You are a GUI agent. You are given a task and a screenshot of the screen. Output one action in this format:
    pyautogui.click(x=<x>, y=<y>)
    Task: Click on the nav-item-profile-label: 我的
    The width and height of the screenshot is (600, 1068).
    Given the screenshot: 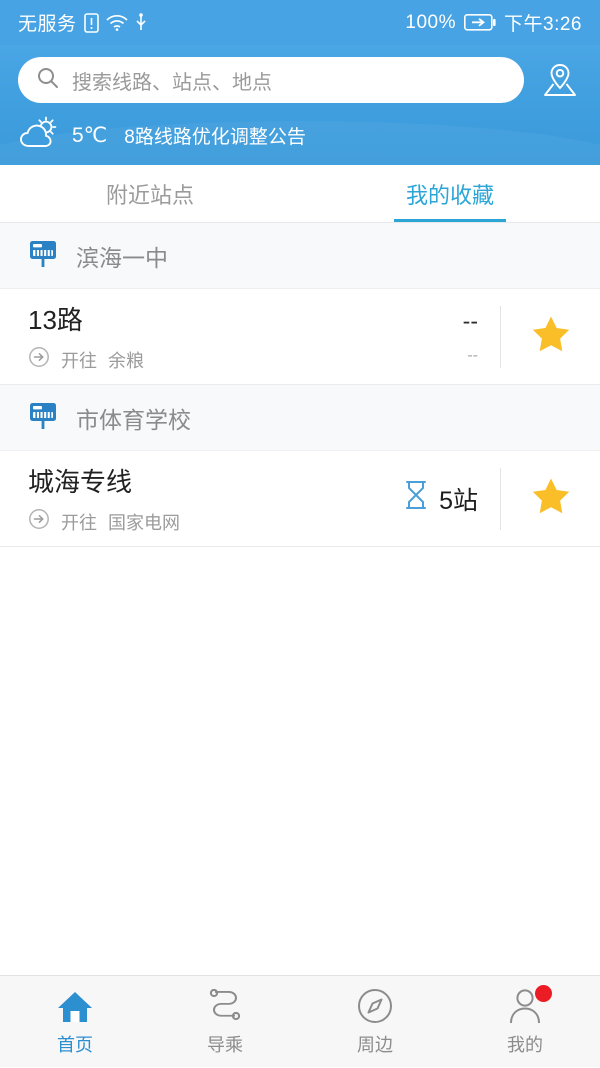 What is the action you would take?
    pyautogui.click(x=525, y=1044)
    